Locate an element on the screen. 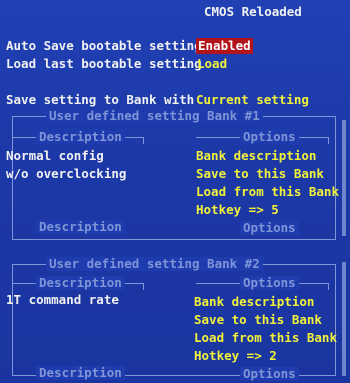 This screenshot has height=383, width=350. bank-2-description-header: Description is located at coordinates (80, 283).